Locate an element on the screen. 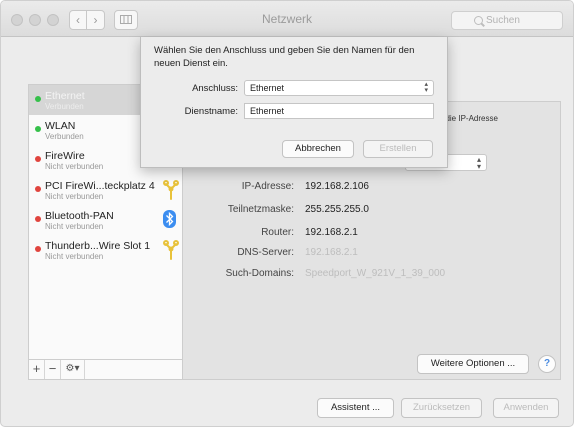 The height and width of the screenshot is (427, 574). ip-info-label: Router: is located at coordinates (277, 232).